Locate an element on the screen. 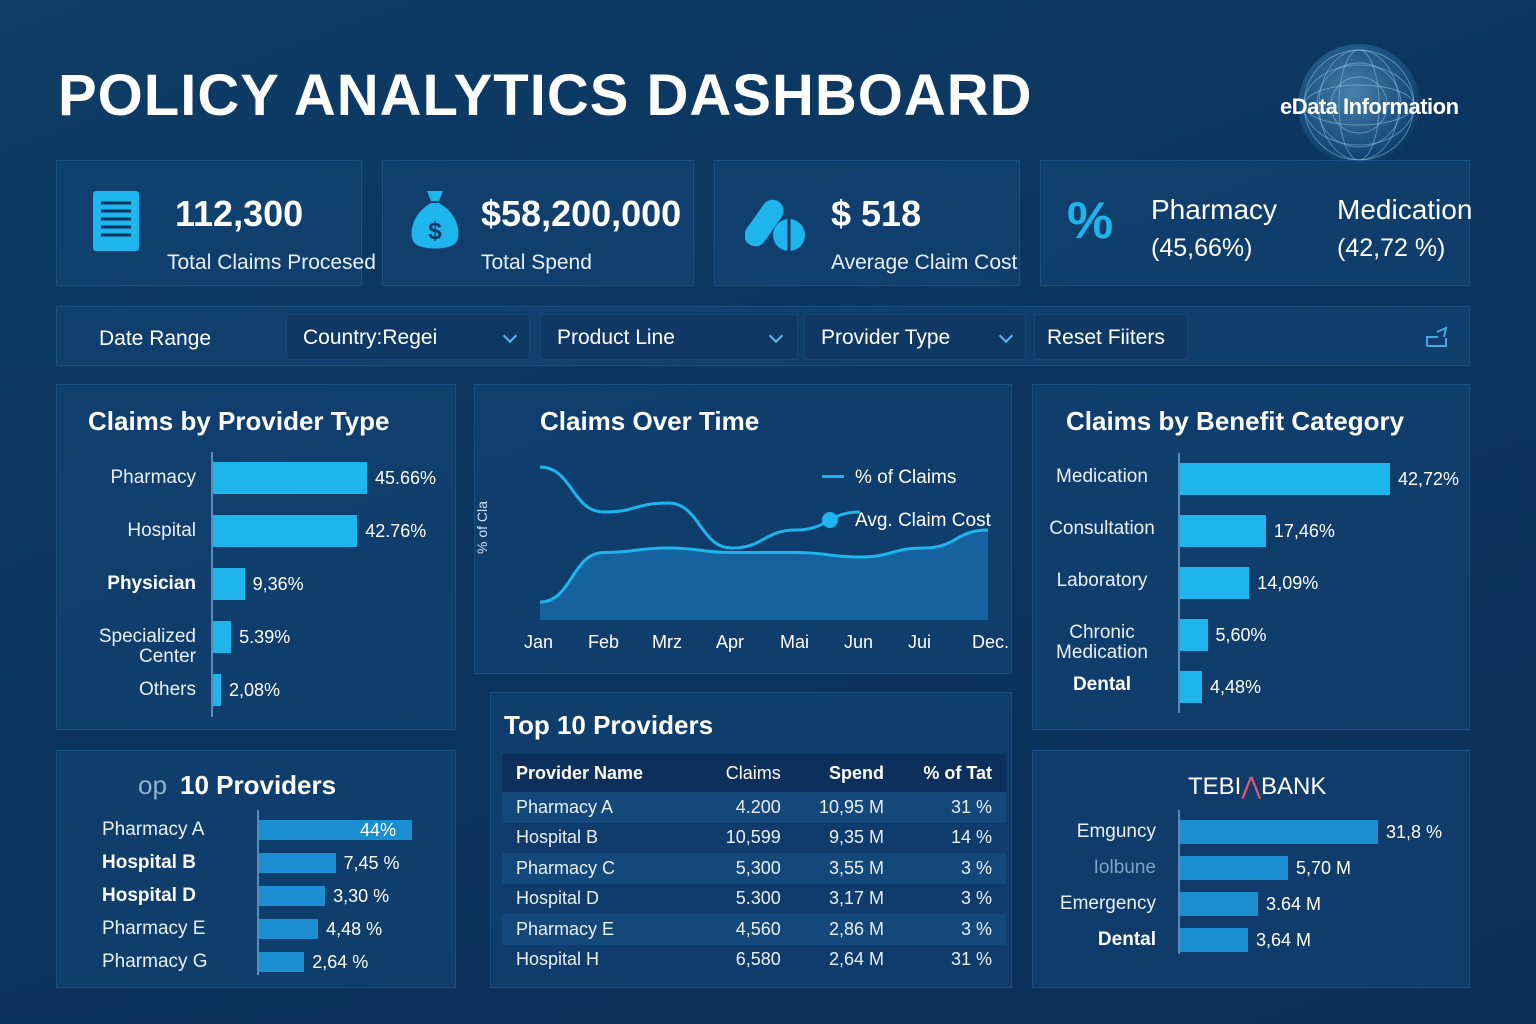  bar-label: Pharmacy E is located at coordinates (154, 928).